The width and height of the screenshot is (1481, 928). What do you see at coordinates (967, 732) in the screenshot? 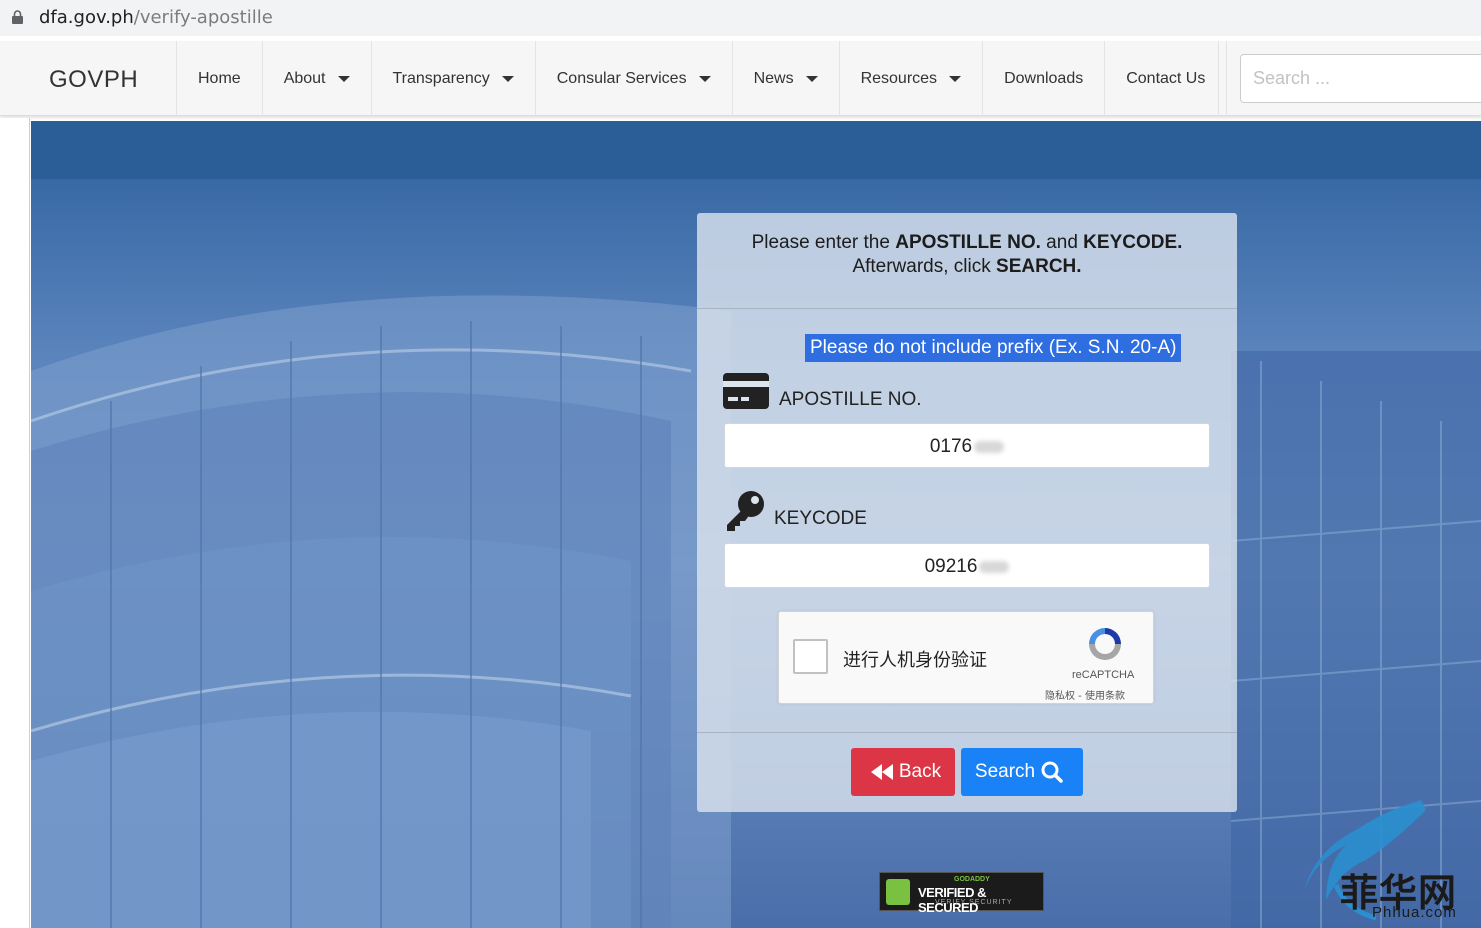
I see `form-footer-divider` at bounding box center [967, 732].